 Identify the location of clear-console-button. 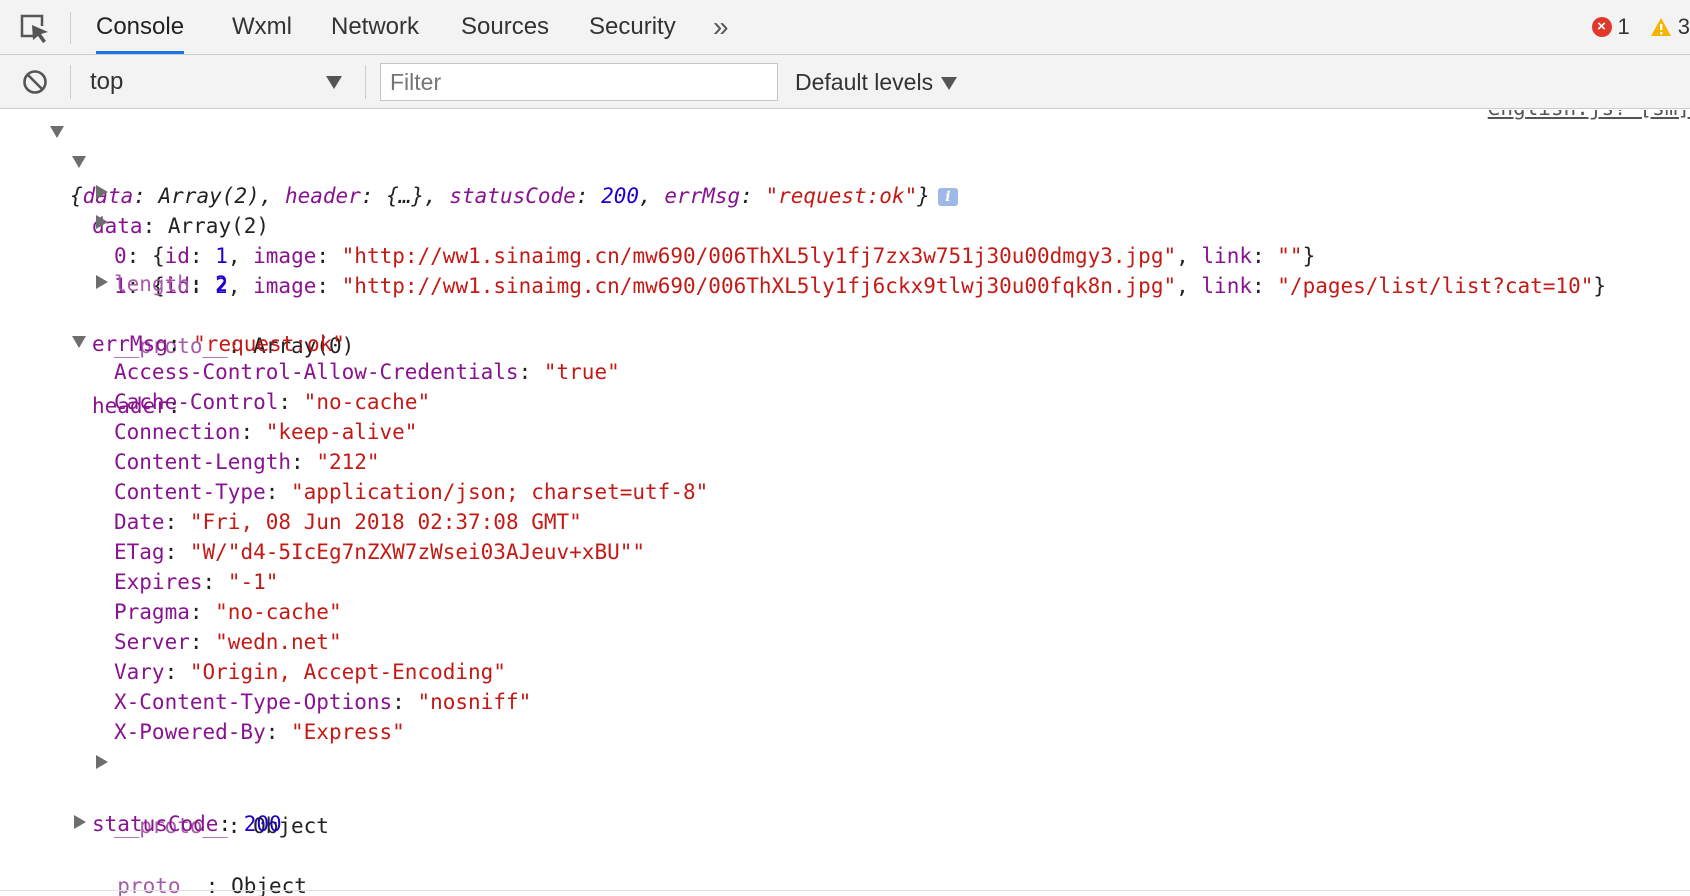
(35, 82).